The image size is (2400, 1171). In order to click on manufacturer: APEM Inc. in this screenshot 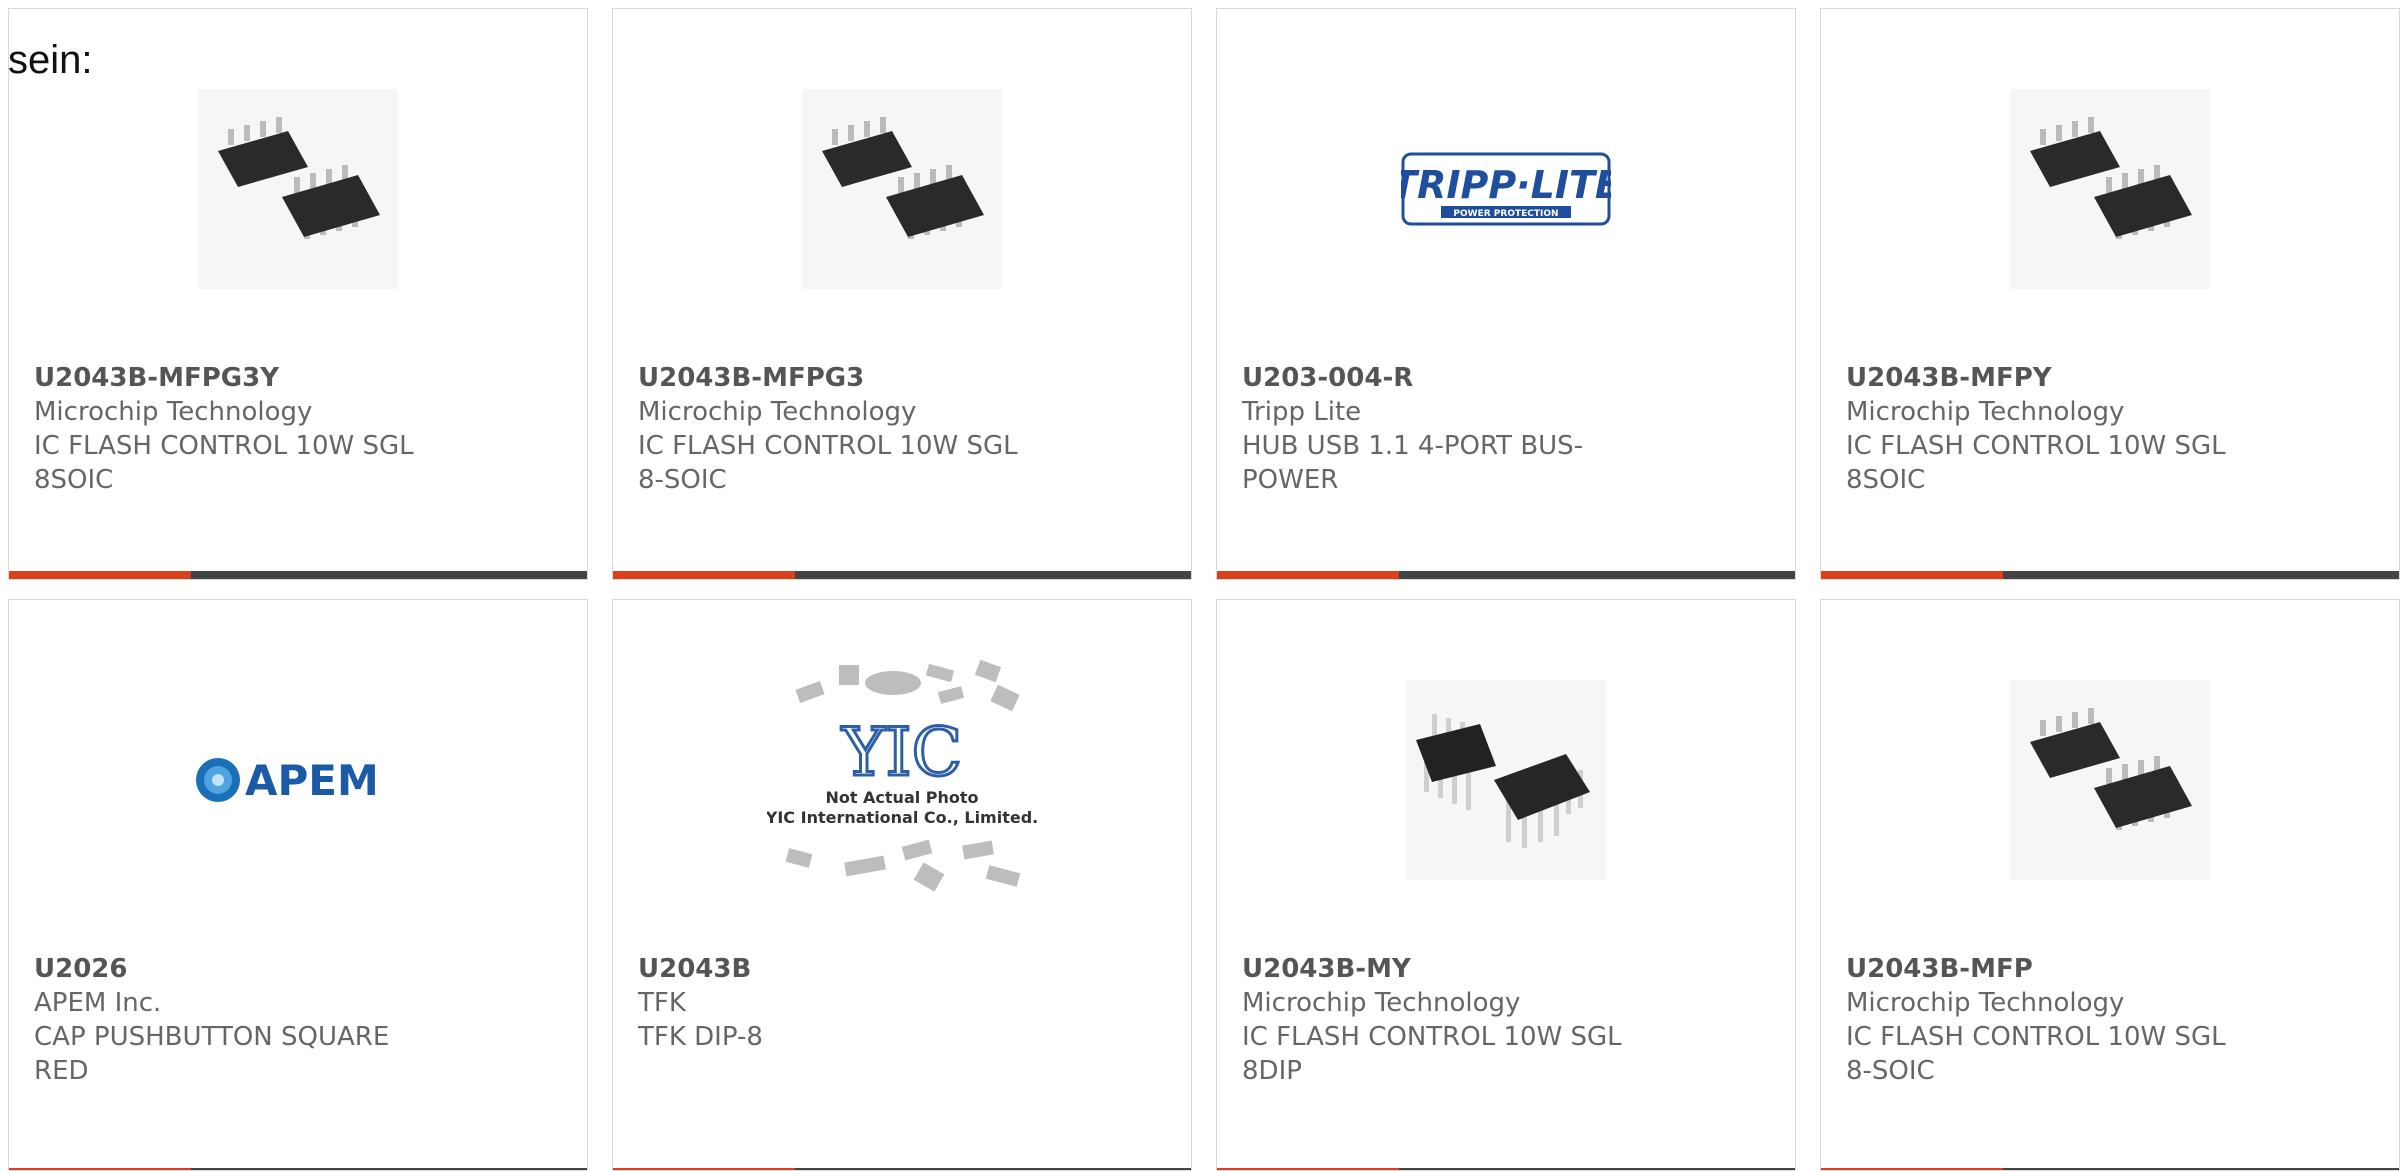, I will do `click(98, 1003)`.